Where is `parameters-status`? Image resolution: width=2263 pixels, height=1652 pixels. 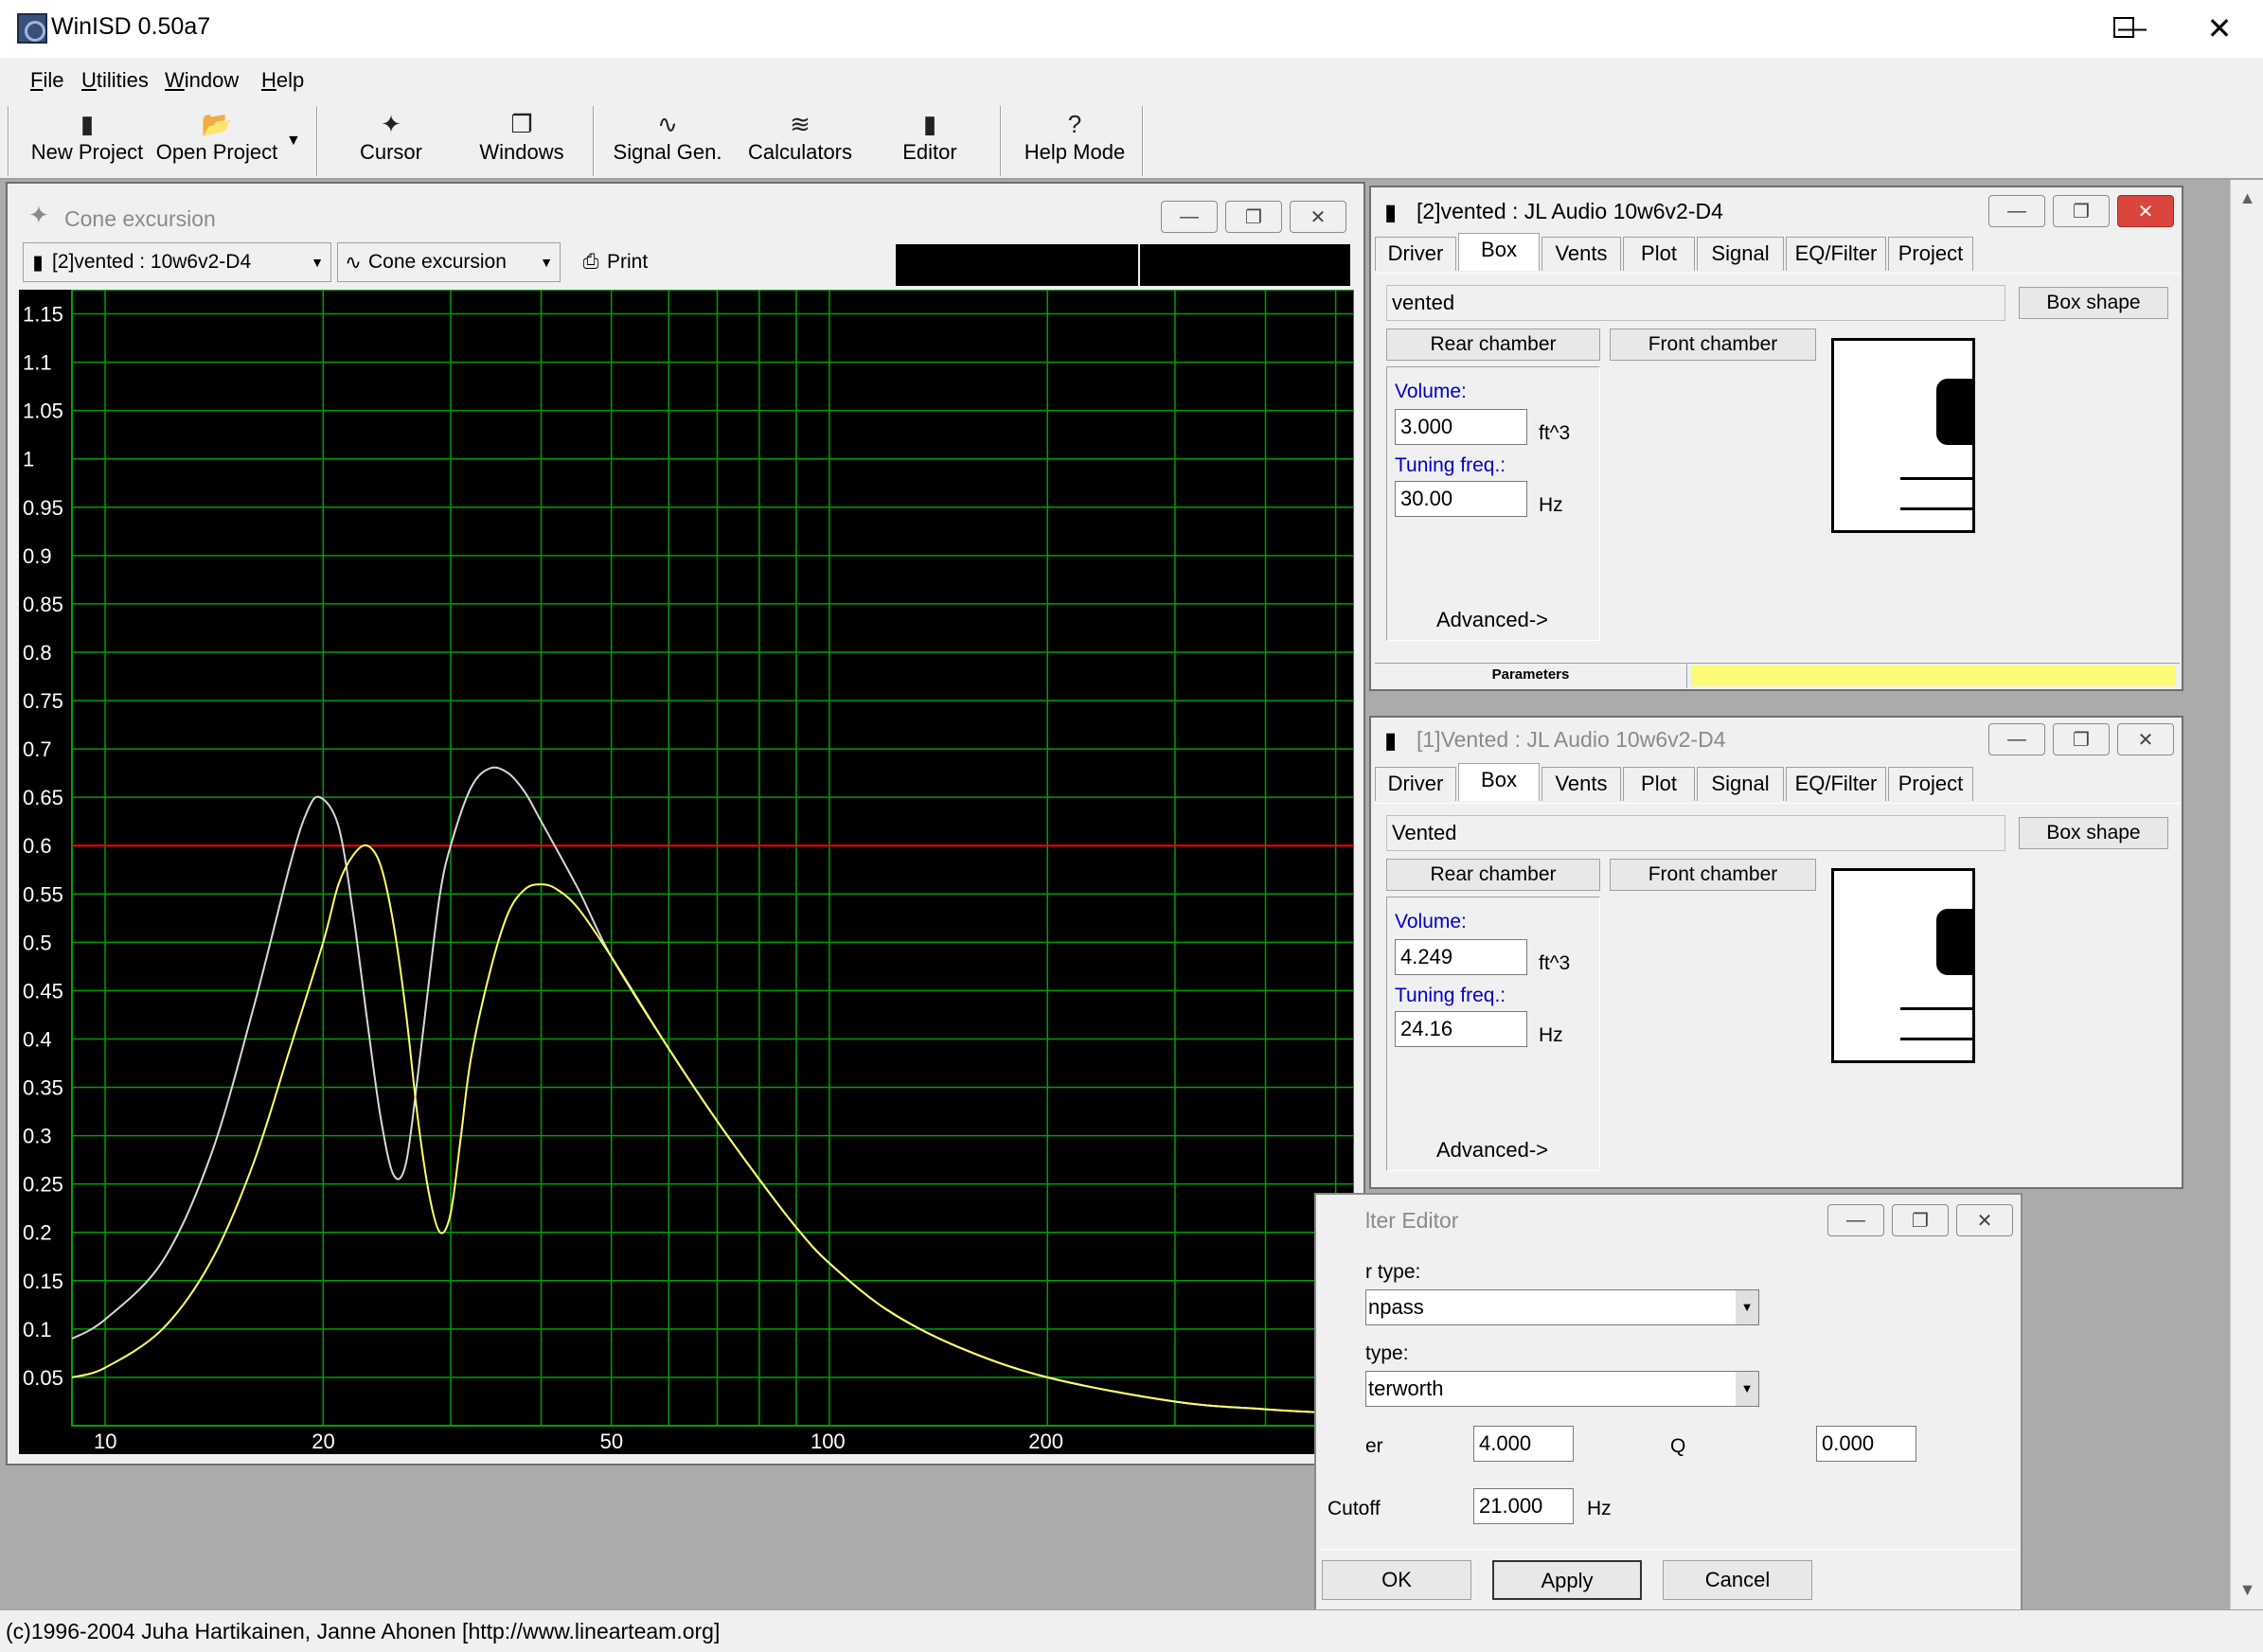
parameters-status is located at coordinates (1933, 676).